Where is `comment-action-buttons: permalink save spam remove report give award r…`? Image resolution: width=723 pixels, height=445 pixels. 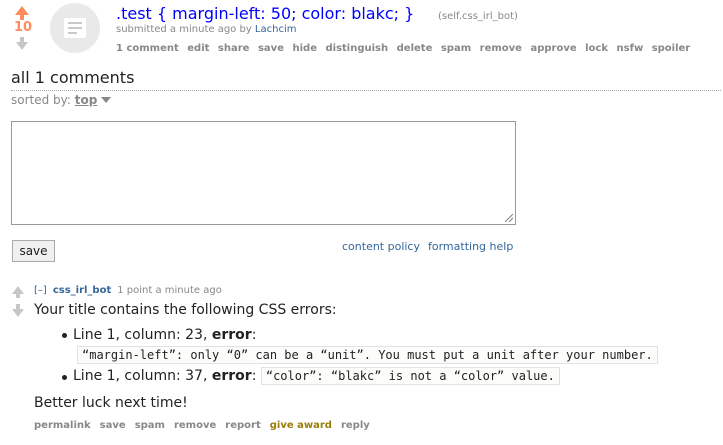 comment-action-buttons: permalink save spam remove report give award r… is located at coordinates (206, 425).